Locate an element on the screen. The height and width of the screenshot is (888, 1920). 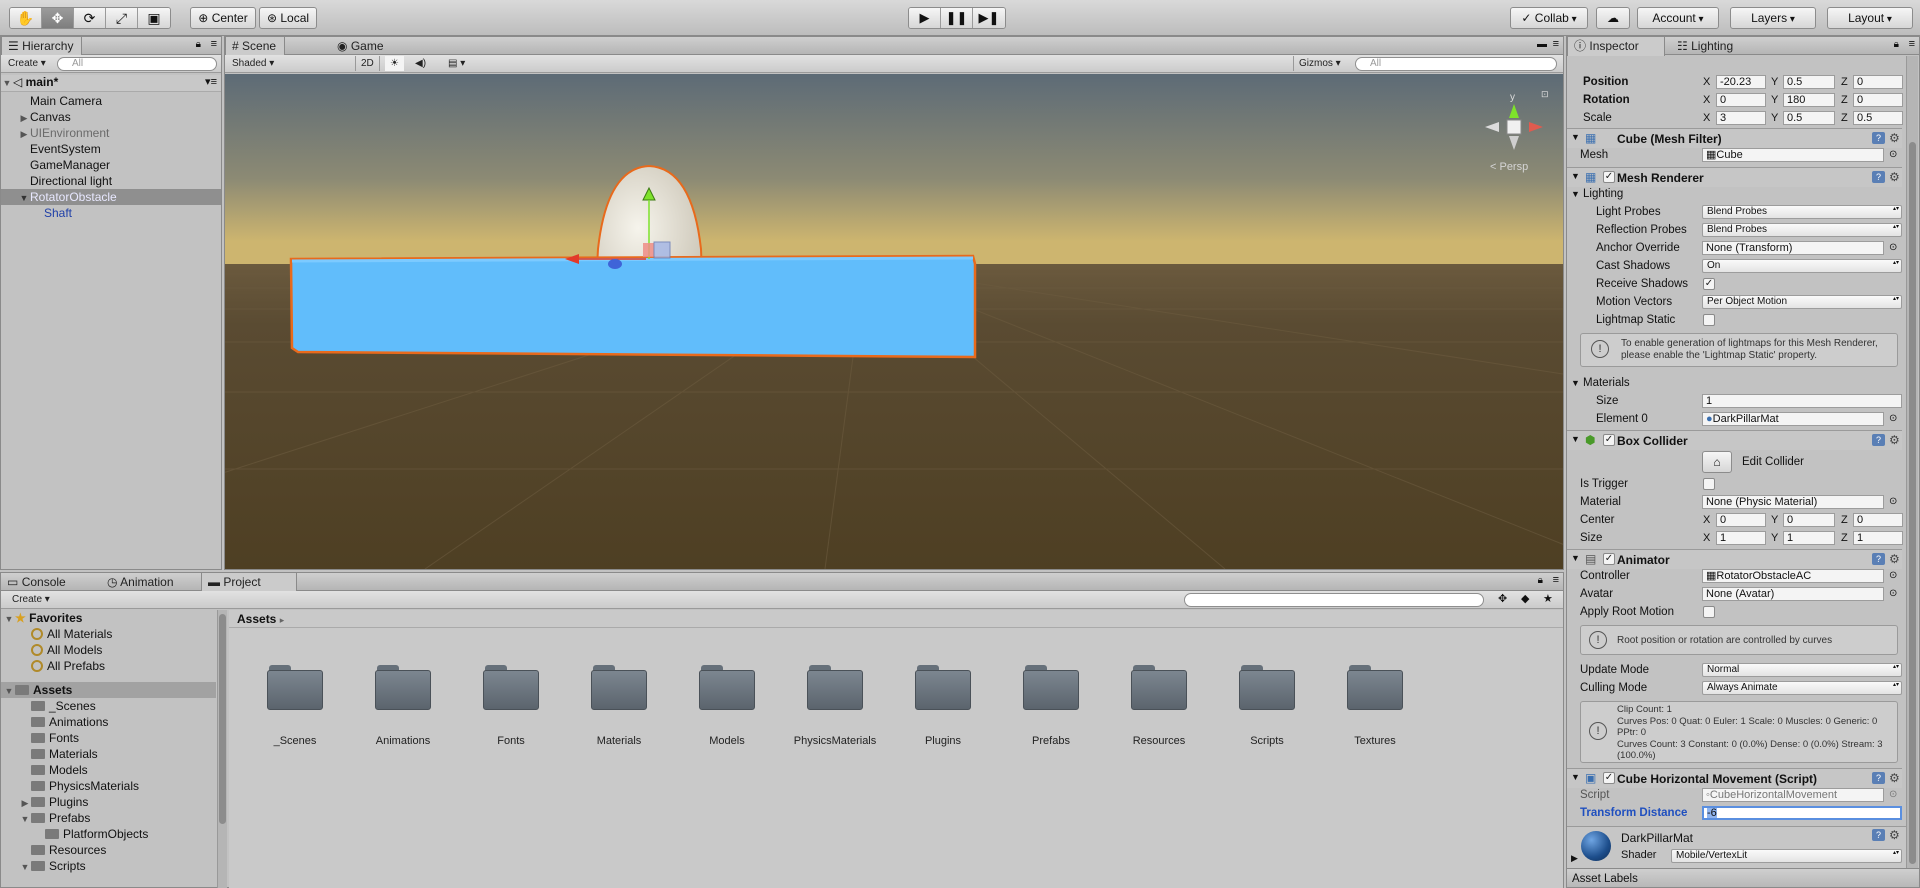
move-tool-icon: ✥ is located at coordinates (58, 18).